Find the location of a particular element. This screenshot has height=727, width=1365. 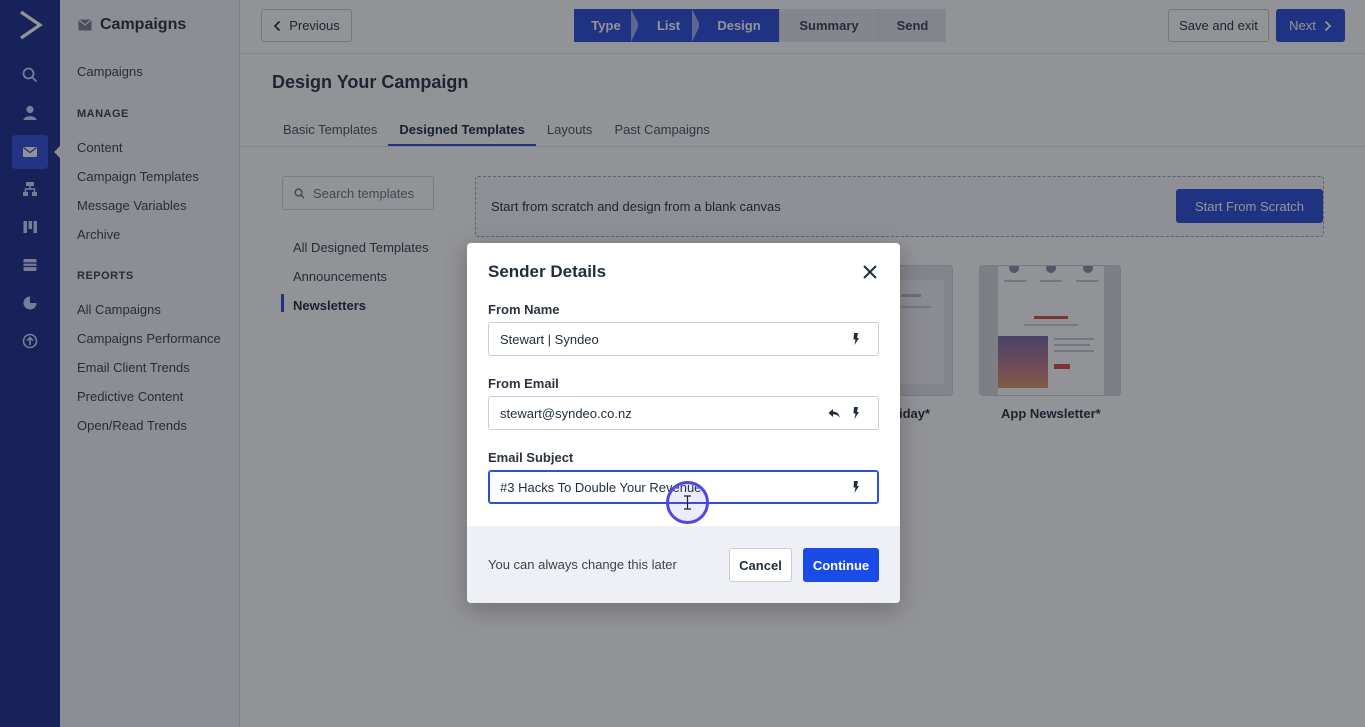

footer-note: You can always change this later is located at coordinates (582, 564).